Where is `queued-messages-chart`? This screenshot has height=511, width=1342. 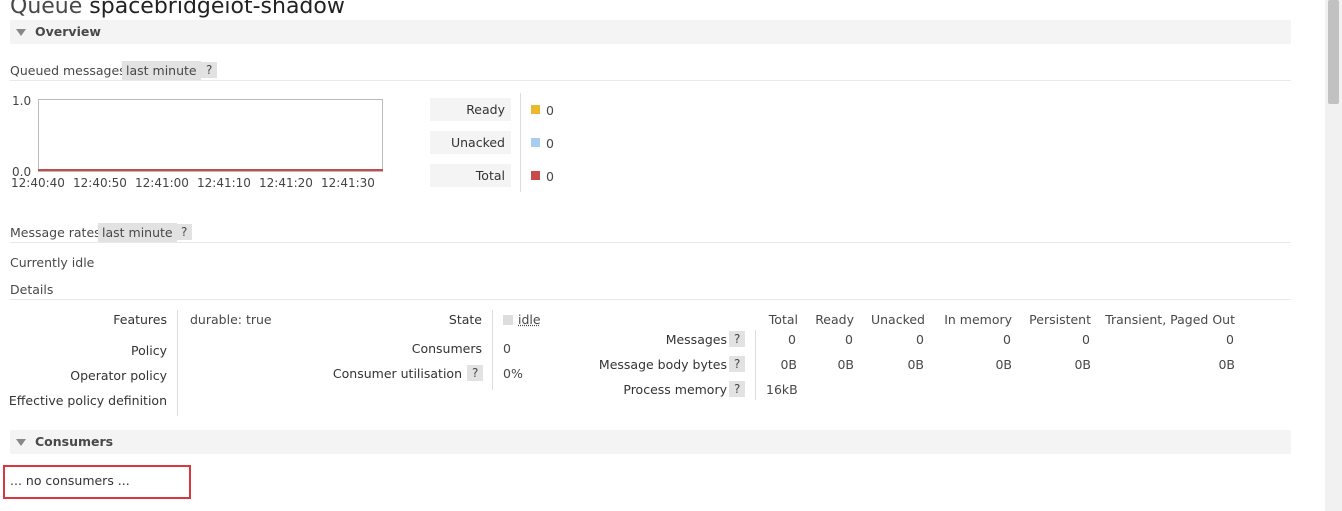
queued-messages-chart is located at coordinates (210, 135).